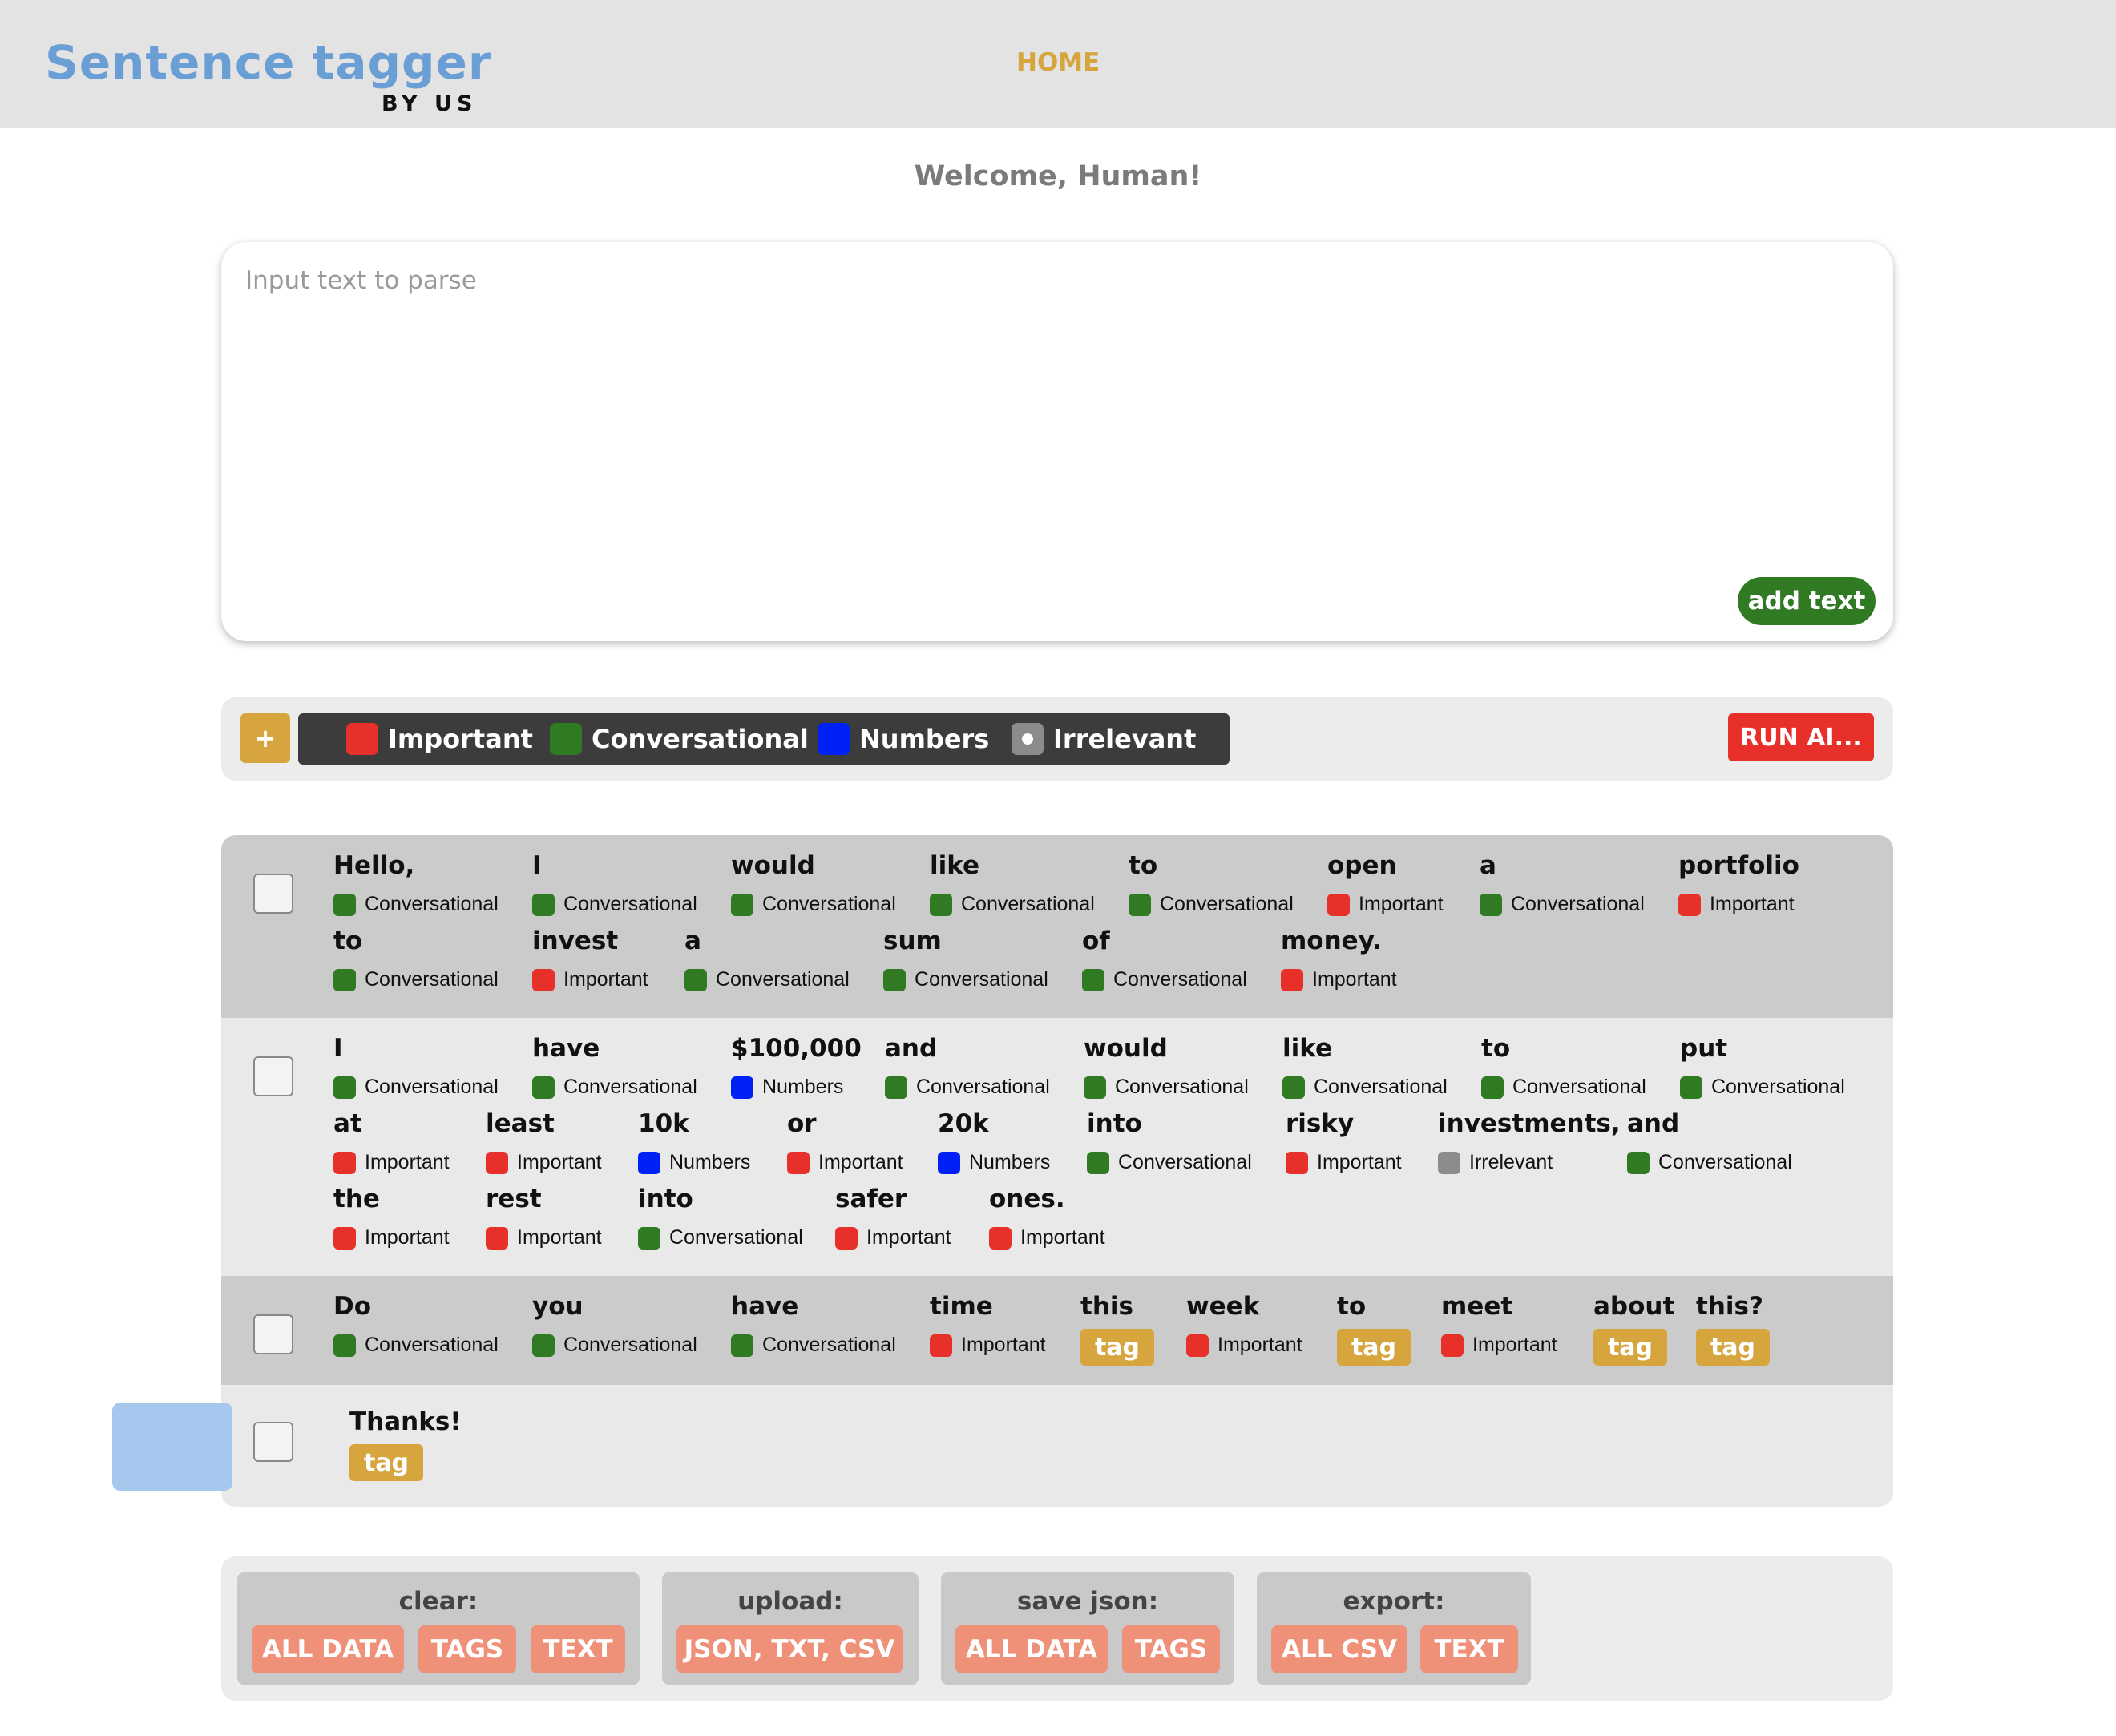  What do you see at coordinates (1106, 1306) in the screenshot?
I see `token-word: this` at bounding box center [1106, 1306].